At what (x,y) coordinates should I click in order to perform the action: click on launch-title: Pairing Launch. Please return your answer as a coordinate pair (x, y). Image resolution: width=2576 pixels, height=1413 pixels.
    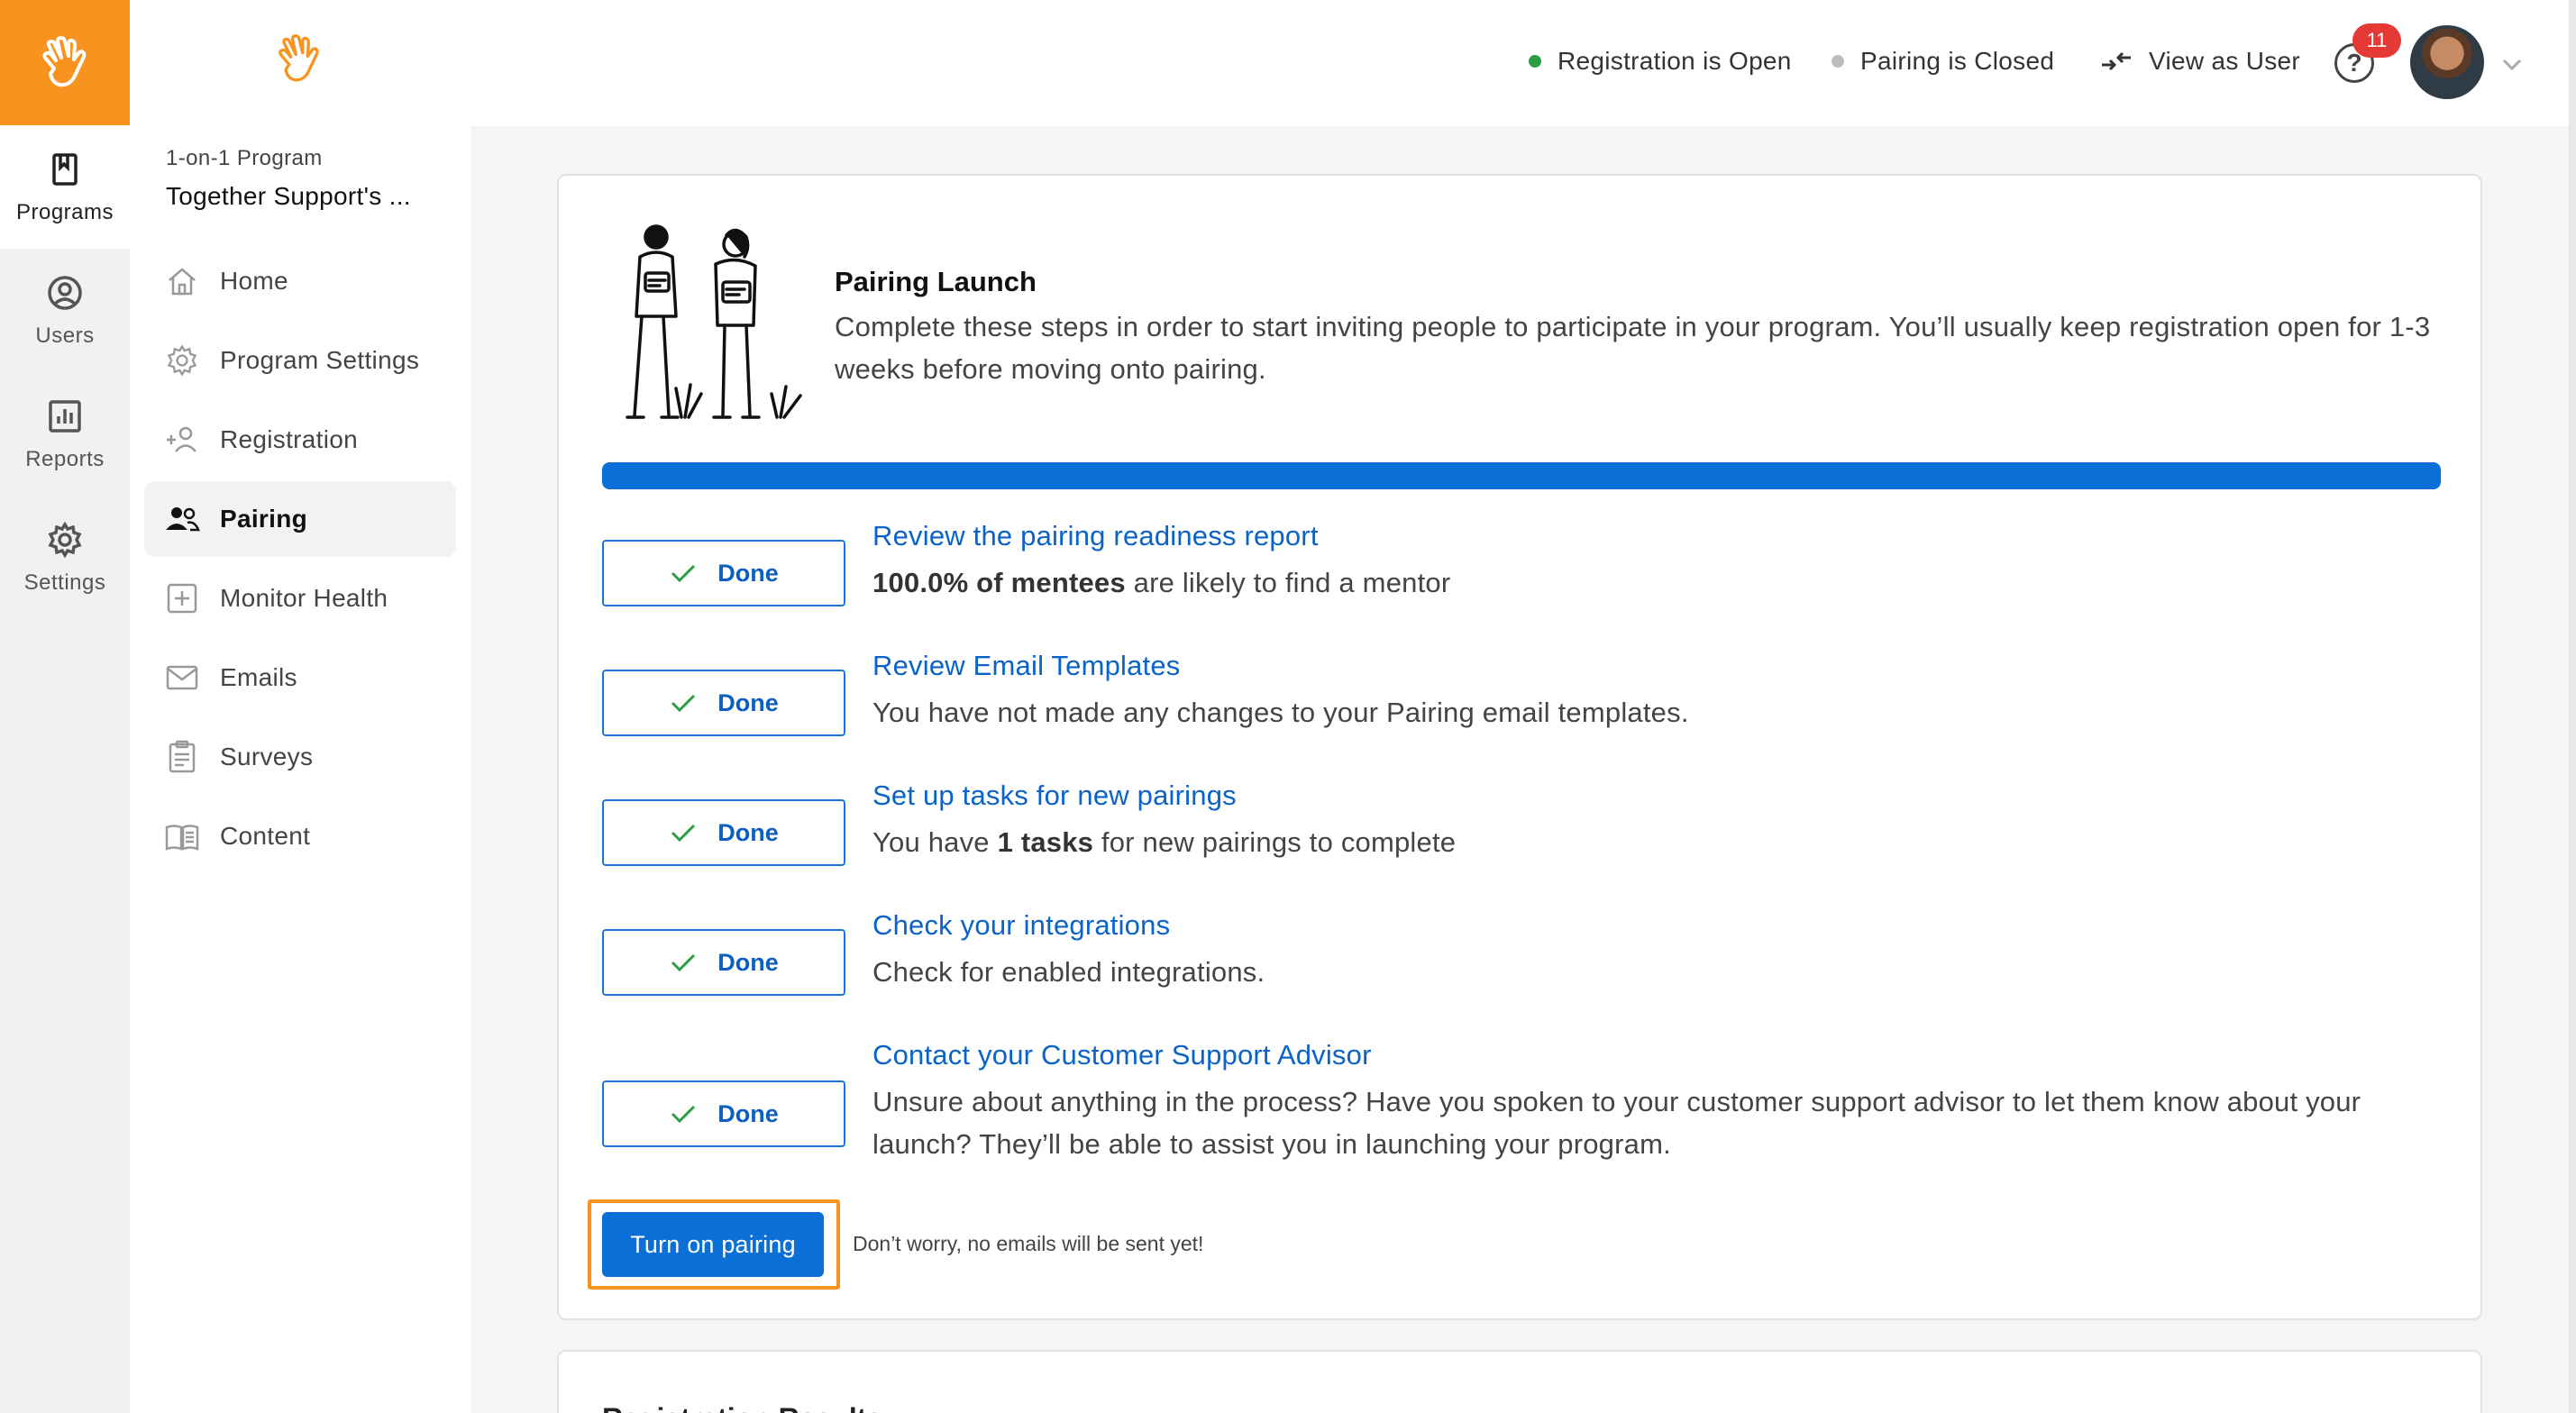
    Looking at the image, I should click on (936, 281).